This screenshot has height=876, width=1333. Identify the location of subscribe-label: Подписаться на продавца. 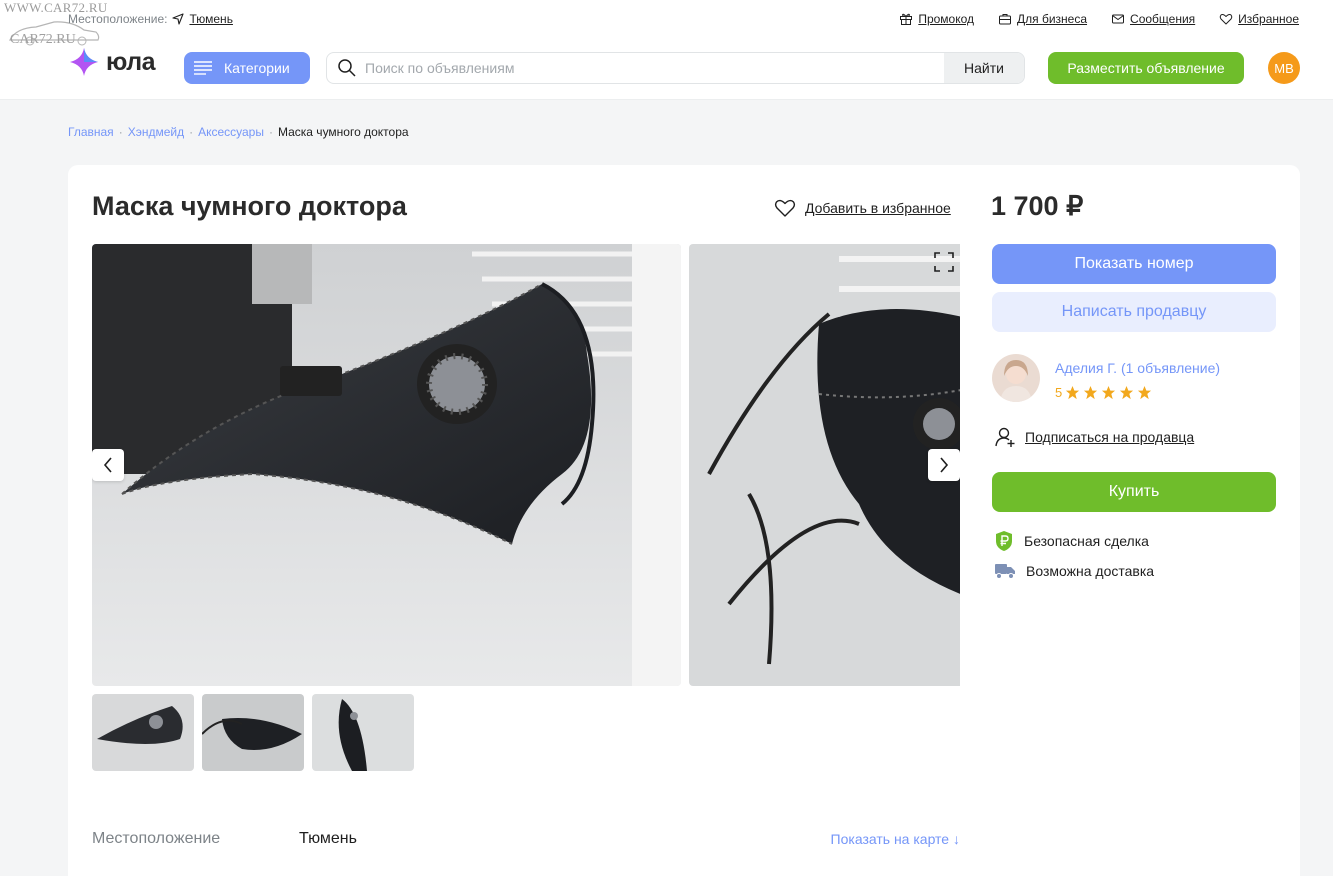
(1110, 437).